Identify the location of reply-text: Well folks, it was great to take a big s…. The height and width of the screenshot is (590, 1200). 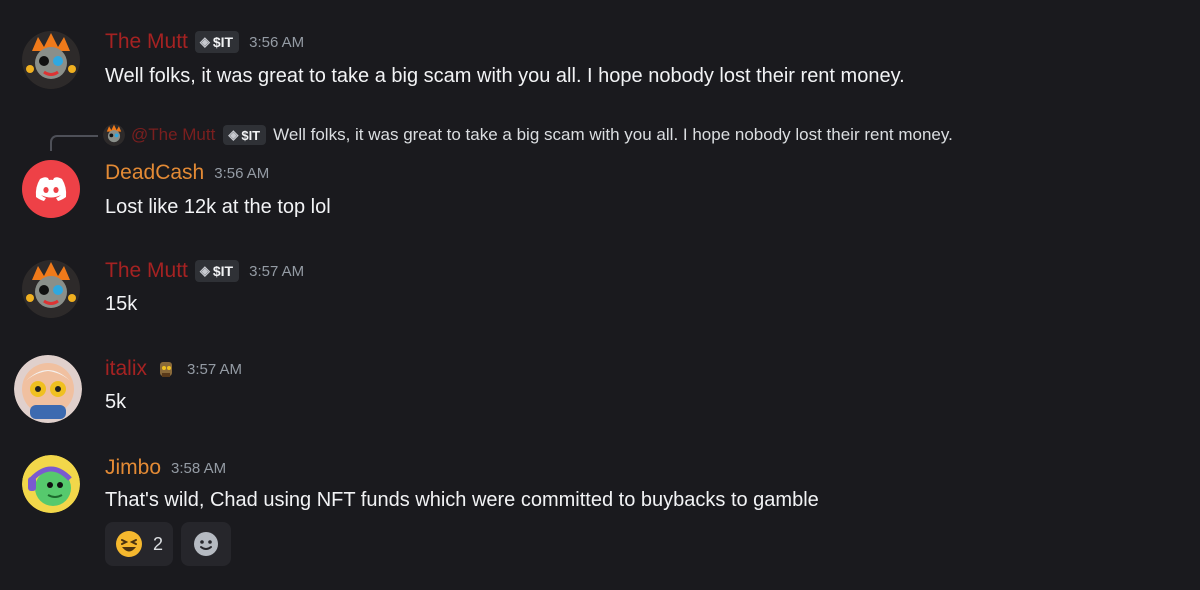
(613, 134).